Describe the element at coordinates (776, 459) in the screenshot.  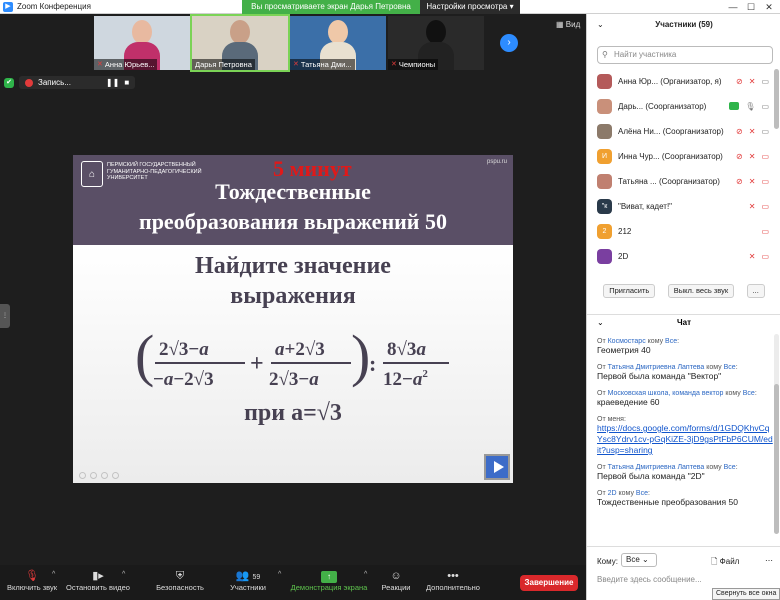
I see `chat-scrollbar-thumb` at that location.